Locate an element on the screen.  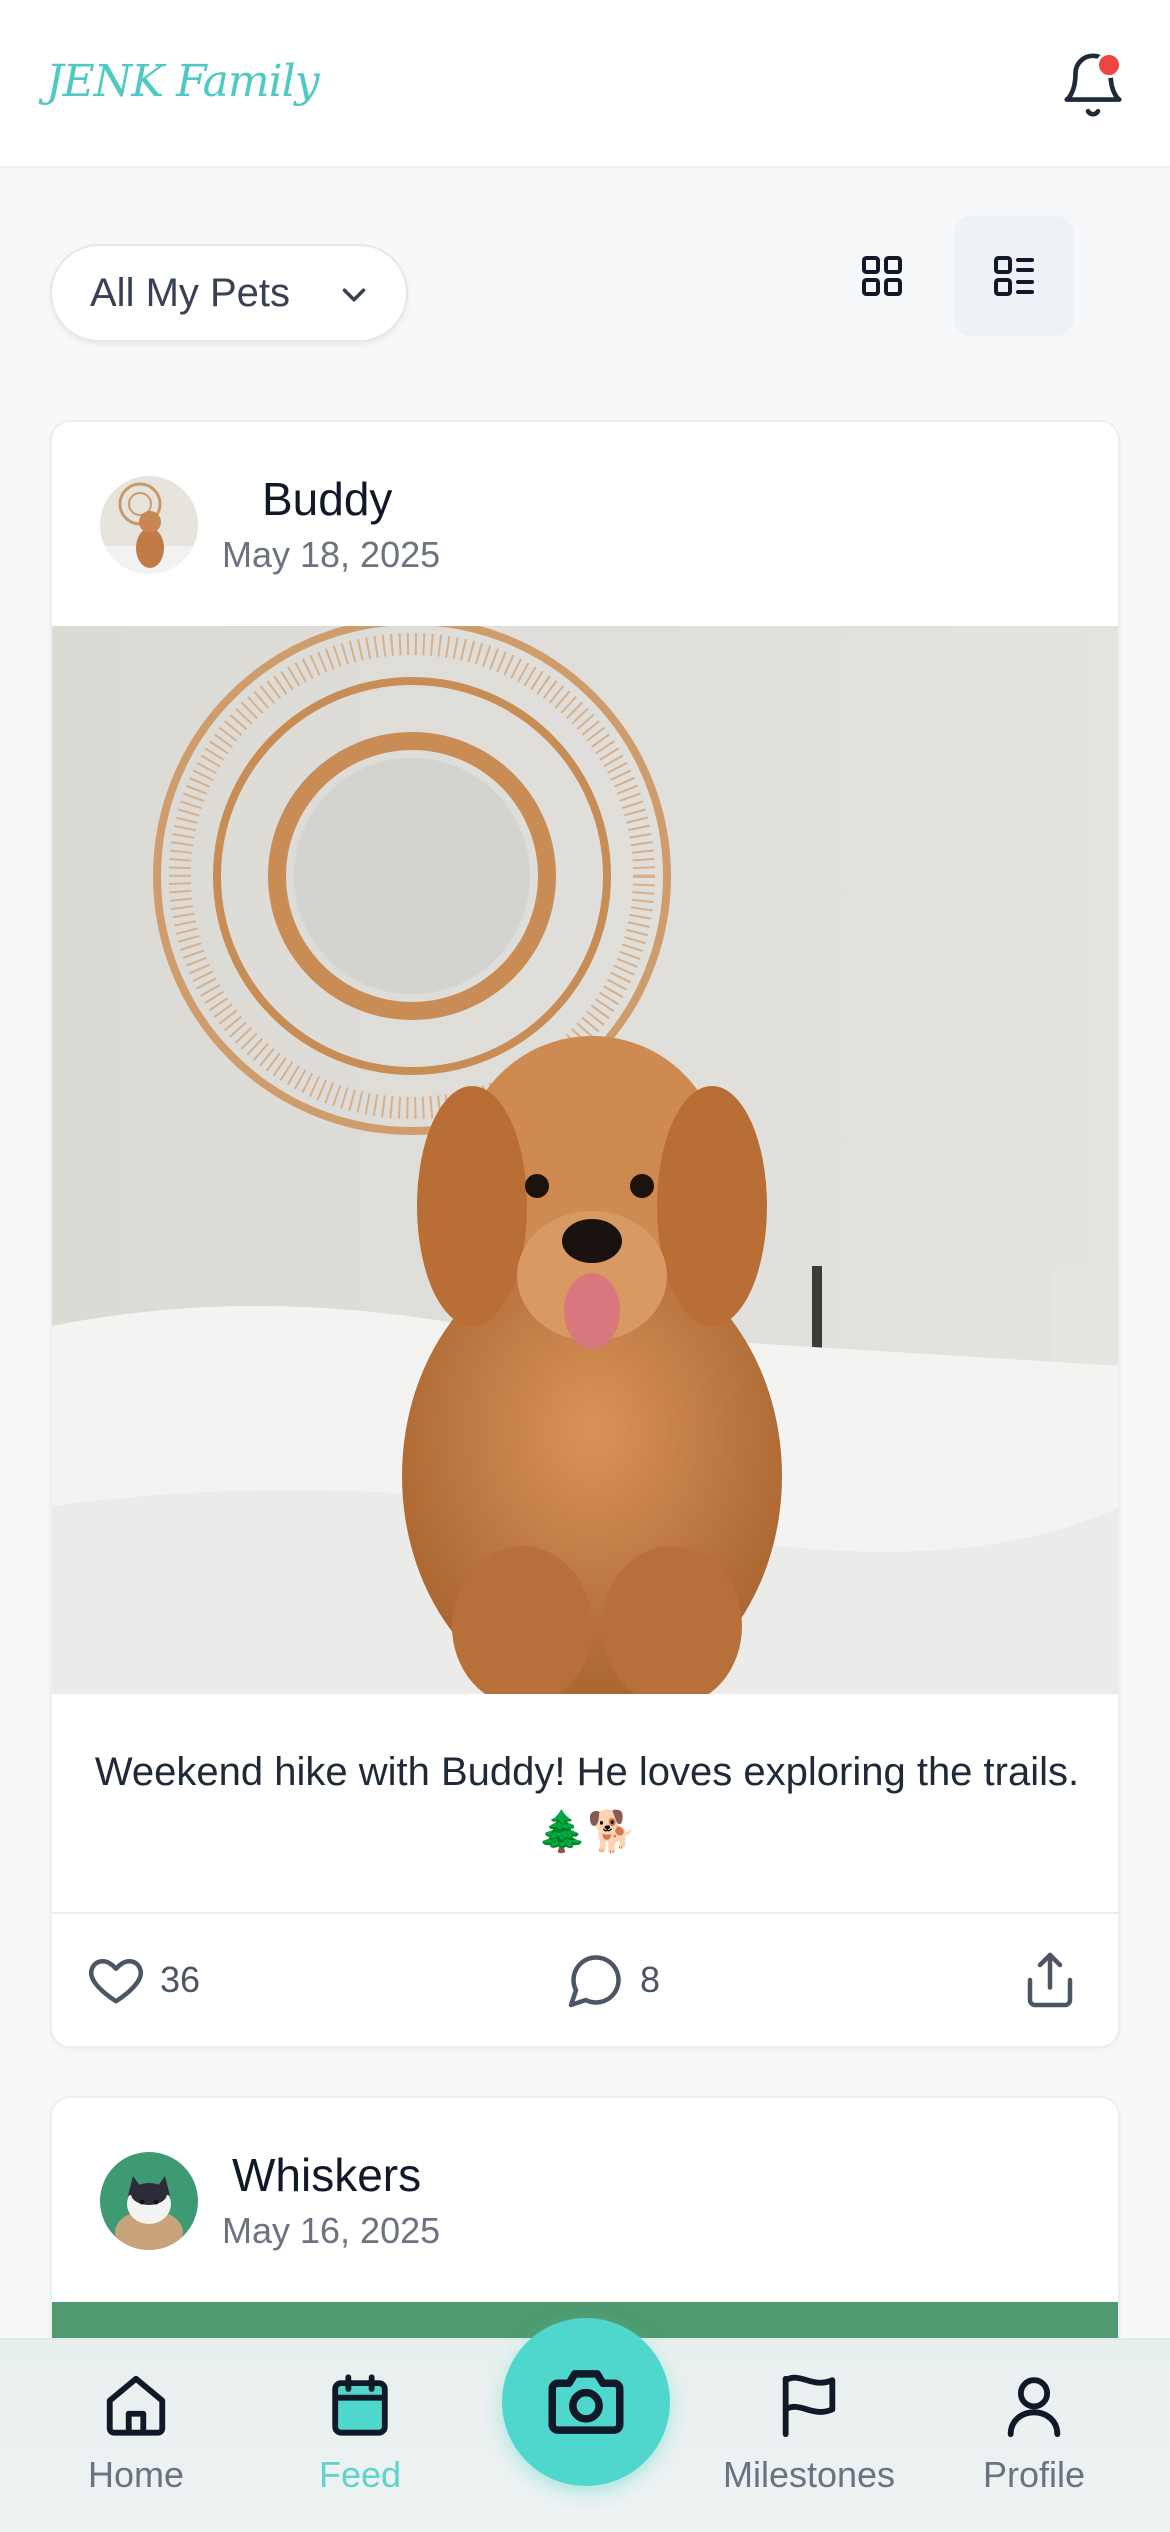
comment-button: 8 is located at coordinates (613, 1980).